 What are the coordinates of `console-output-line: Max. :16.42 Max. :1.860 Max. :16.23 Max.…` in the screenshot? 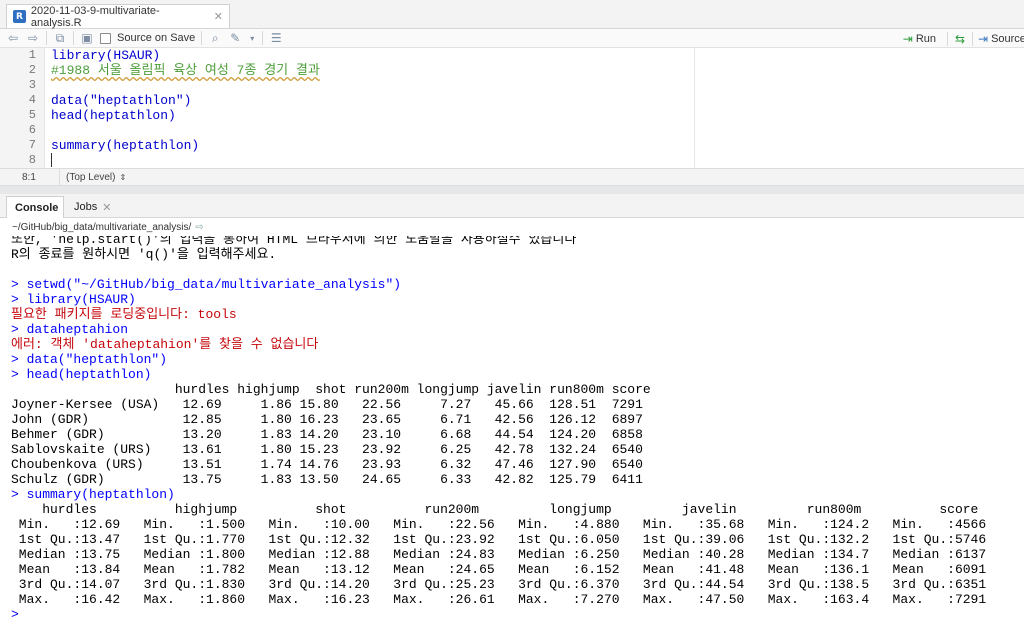 It's located at (506, 599).